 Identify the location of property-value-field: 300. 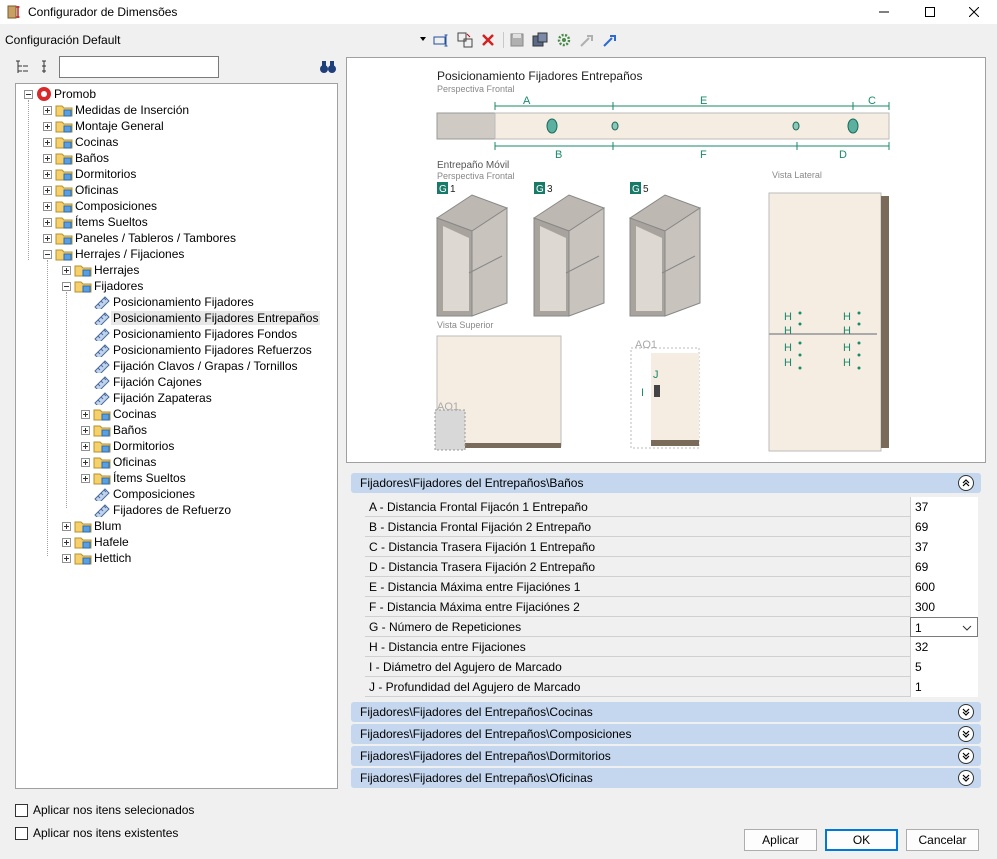
(944, 607).